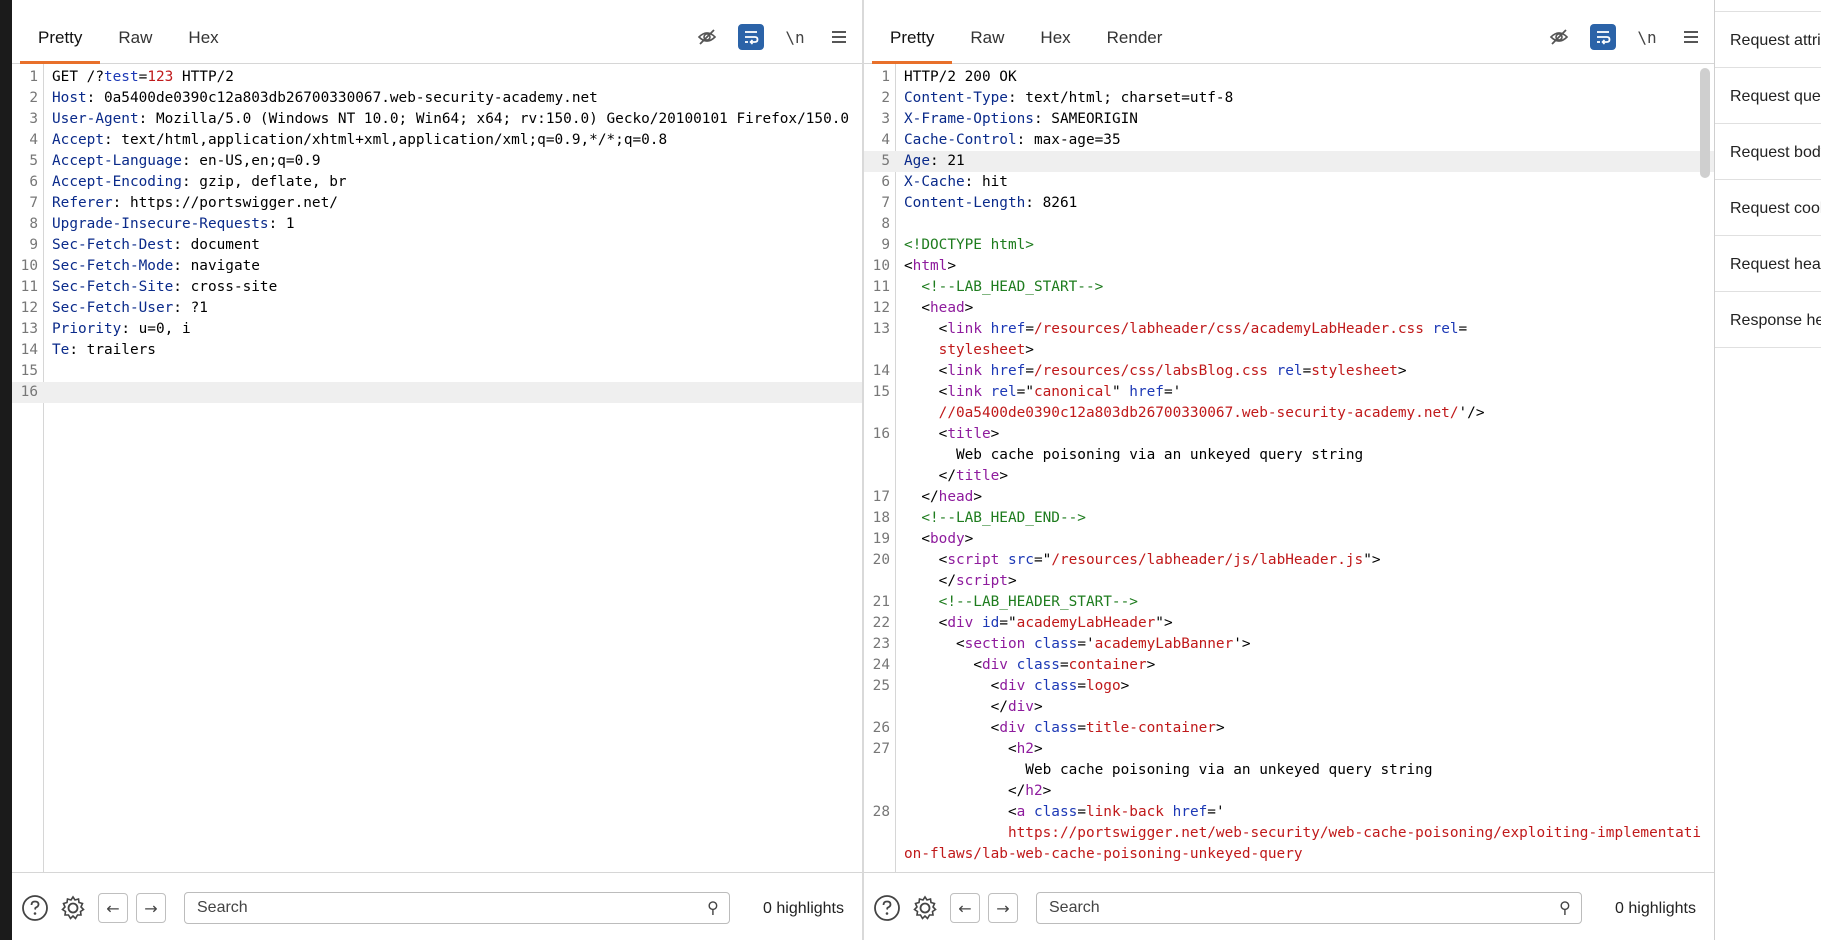 The width and height of the screenshot is (1821, 940). What do you see at coordinates (437, 224) in the screenshot?
I see `code-line: 8 Upgrade-Insecure-Requests: 1` at bounding box center [437, 224].